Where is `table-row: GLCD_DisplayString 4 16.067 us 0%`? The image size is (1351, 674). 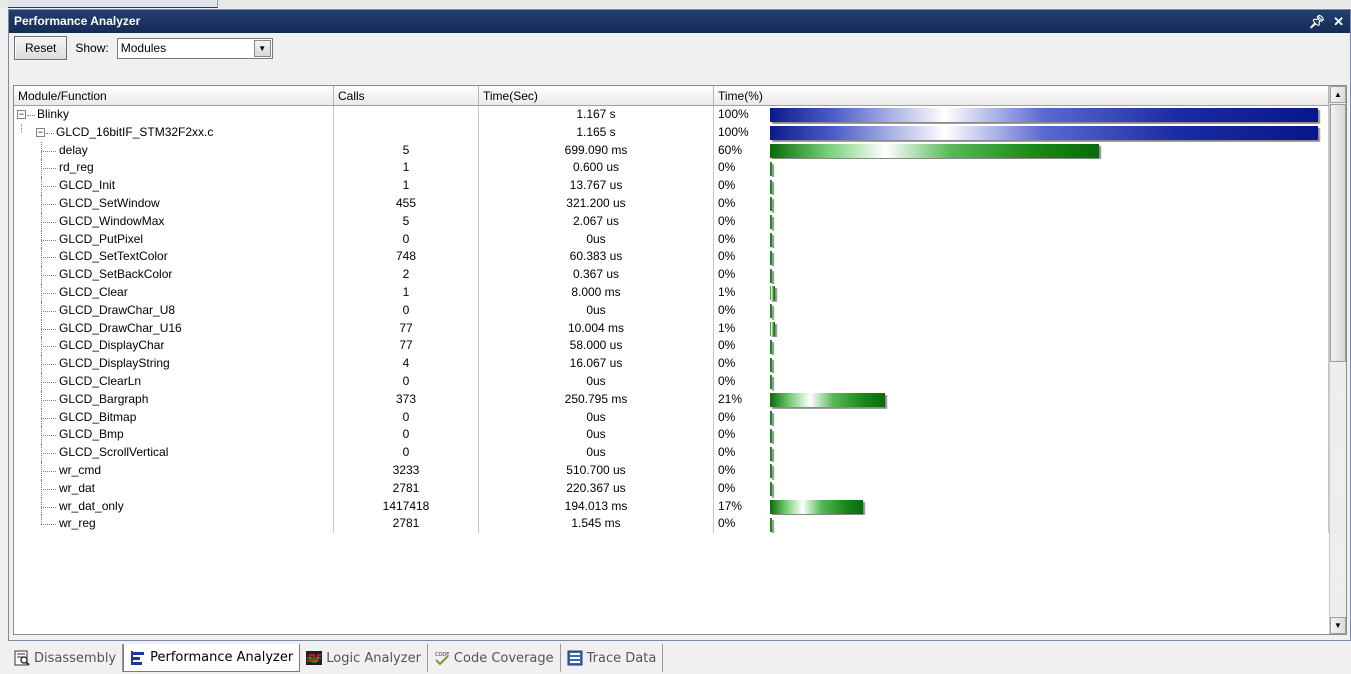 table-row: GLCD_DisplayString 4 16.067 us 0% is located at coordinates (680, 364).